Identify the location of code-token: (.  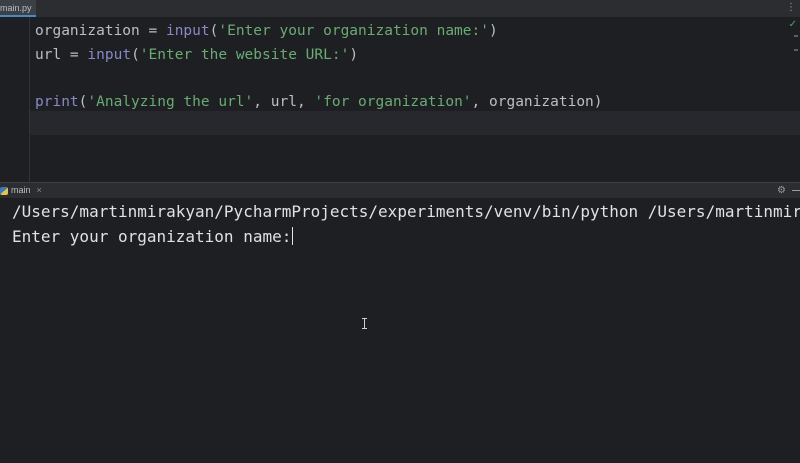
(135, 54).